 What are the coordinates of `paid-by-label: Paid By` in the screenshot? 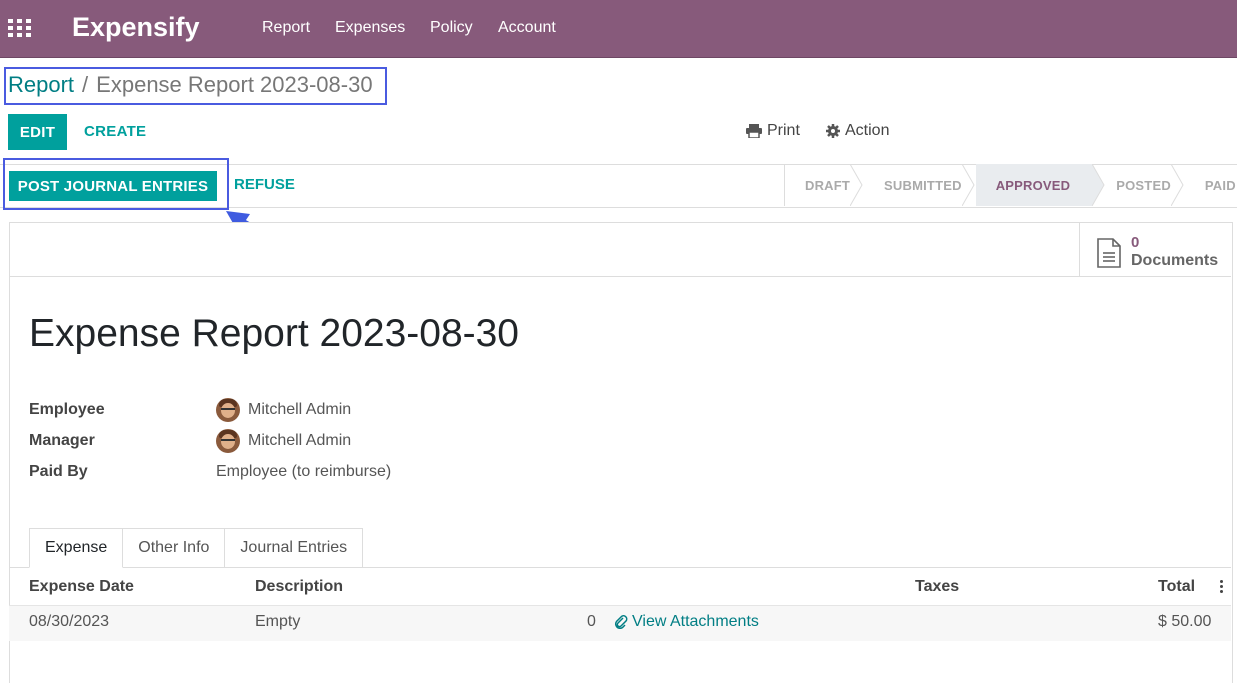 It's located at (58, 471).